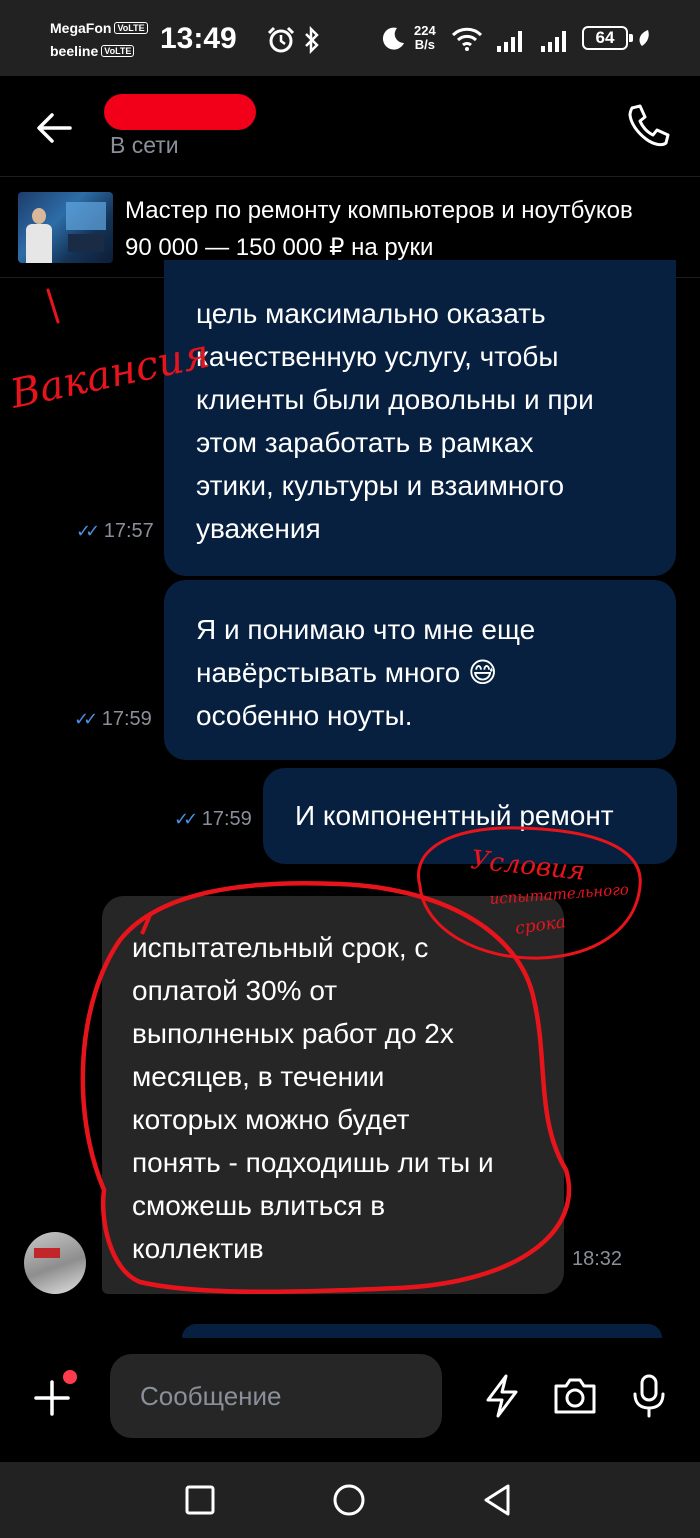 The width and height of the screenshot is (700, 1538). What do you see at coordinates (115, 531) in the screenshot?
I see `message-timestamp: ✓✓ 17:57` at bounding box center [115, 531].